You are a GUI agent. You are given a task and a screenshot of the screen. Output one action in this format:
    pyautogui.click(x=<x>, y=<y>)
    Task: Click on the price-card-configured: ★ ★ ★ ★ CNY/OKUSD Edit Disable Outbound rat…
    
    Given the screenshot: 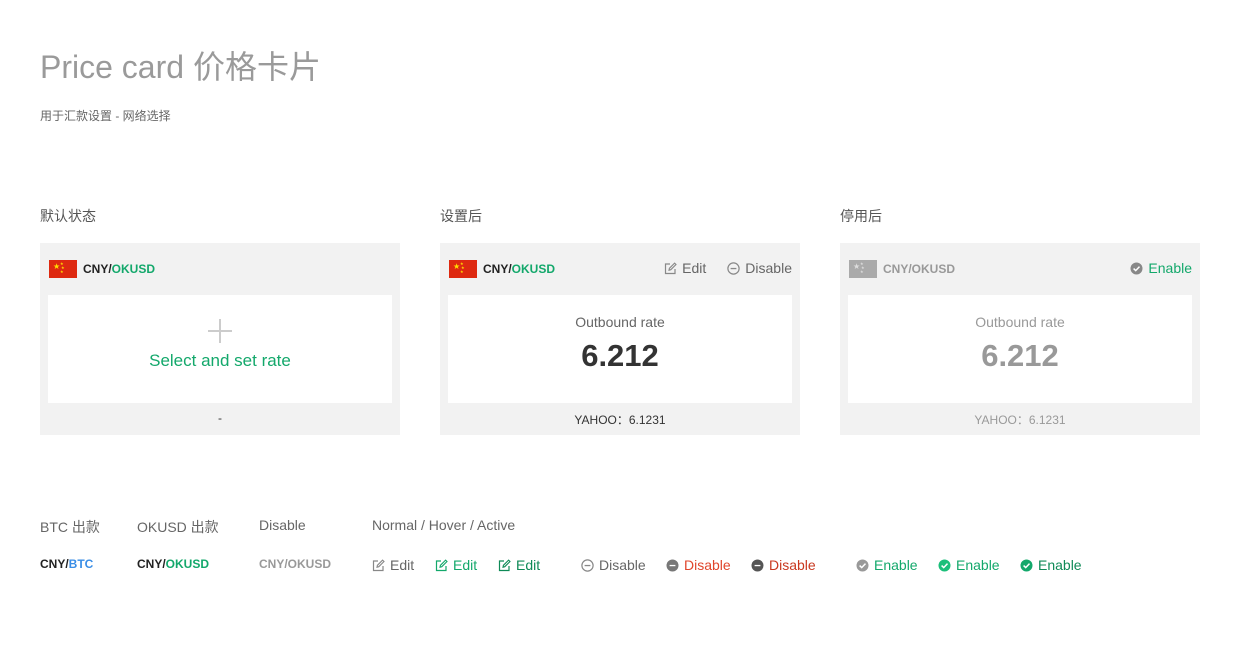 What is the action you would take?
    pyautogui.click(x=620, y=339)
    